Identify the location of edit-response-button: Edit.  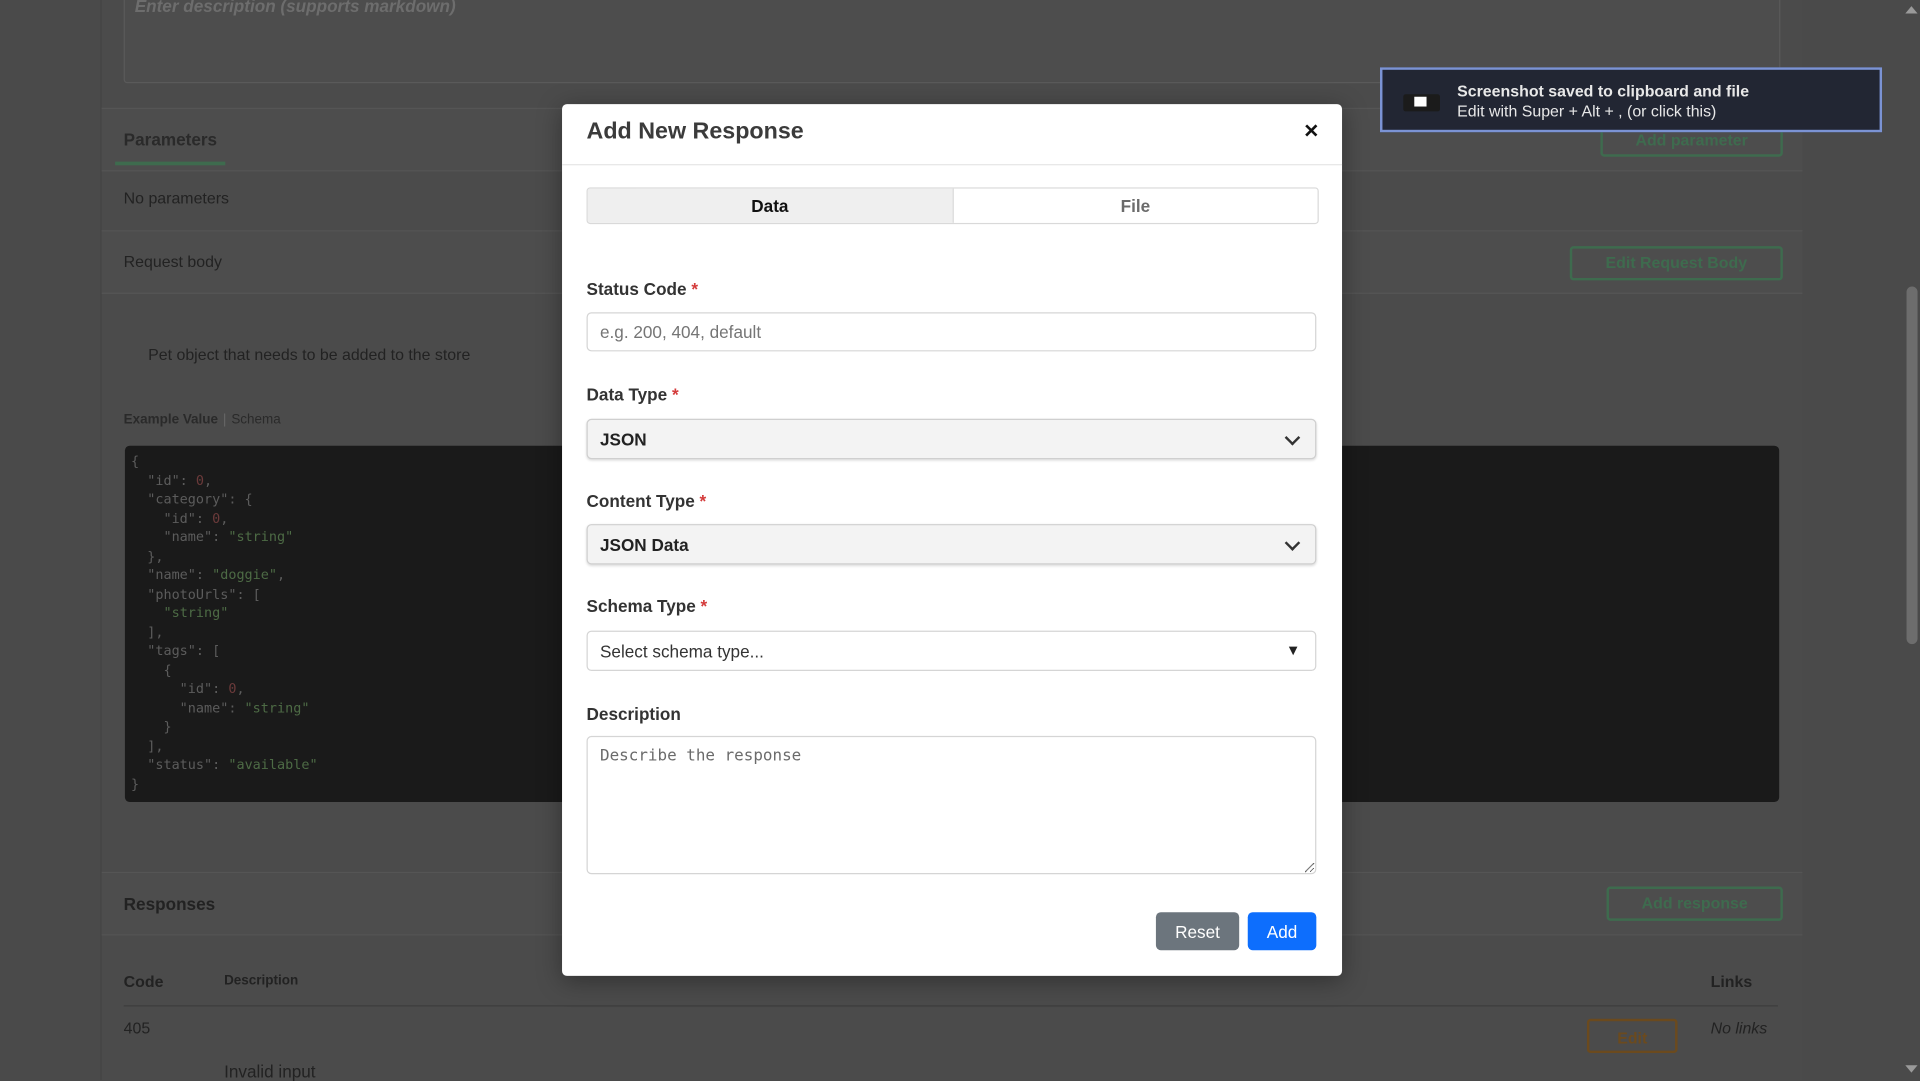
(1632, 1036).